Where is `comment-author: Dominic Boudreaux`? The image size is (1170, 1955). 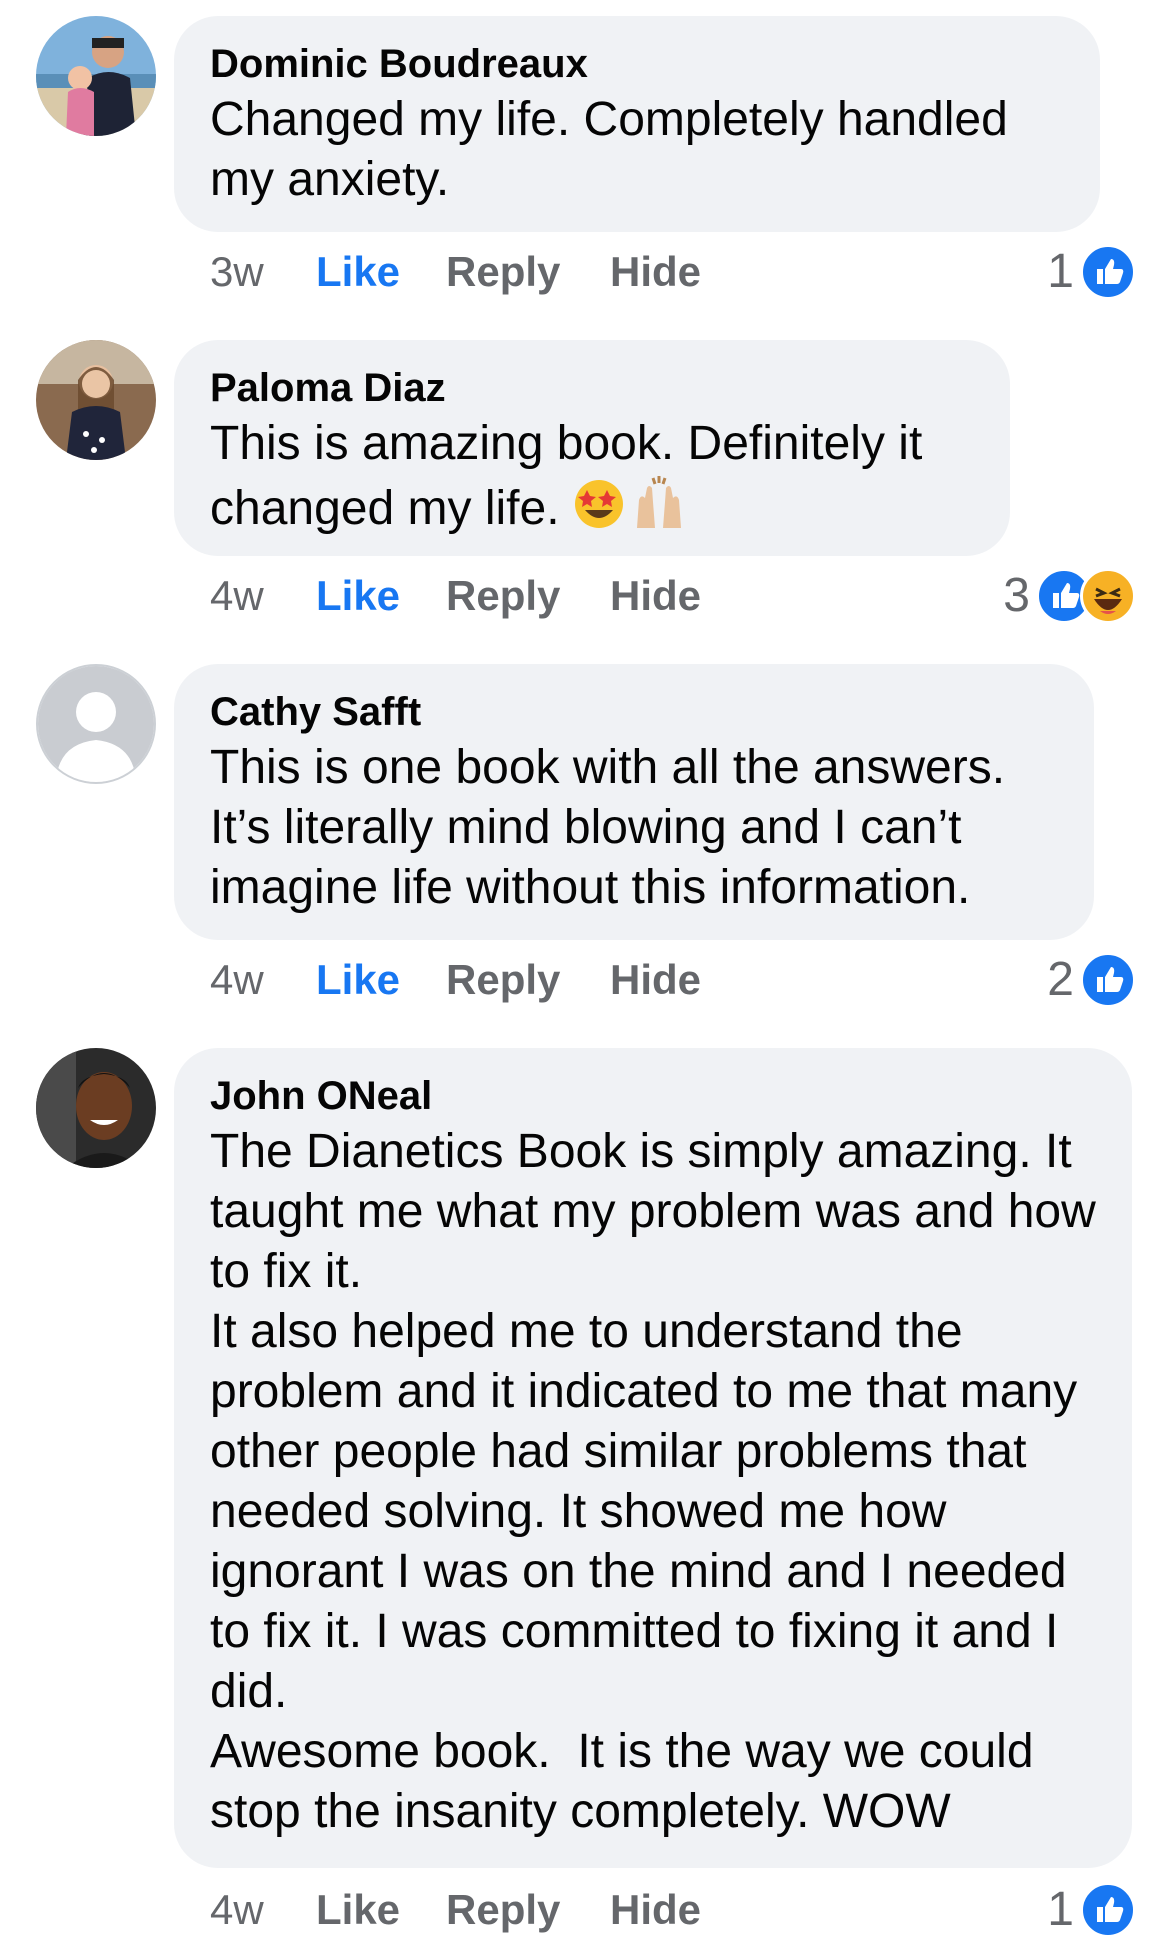 comment-author: Dominic Boudreaux is located at coordinates (637, 64).